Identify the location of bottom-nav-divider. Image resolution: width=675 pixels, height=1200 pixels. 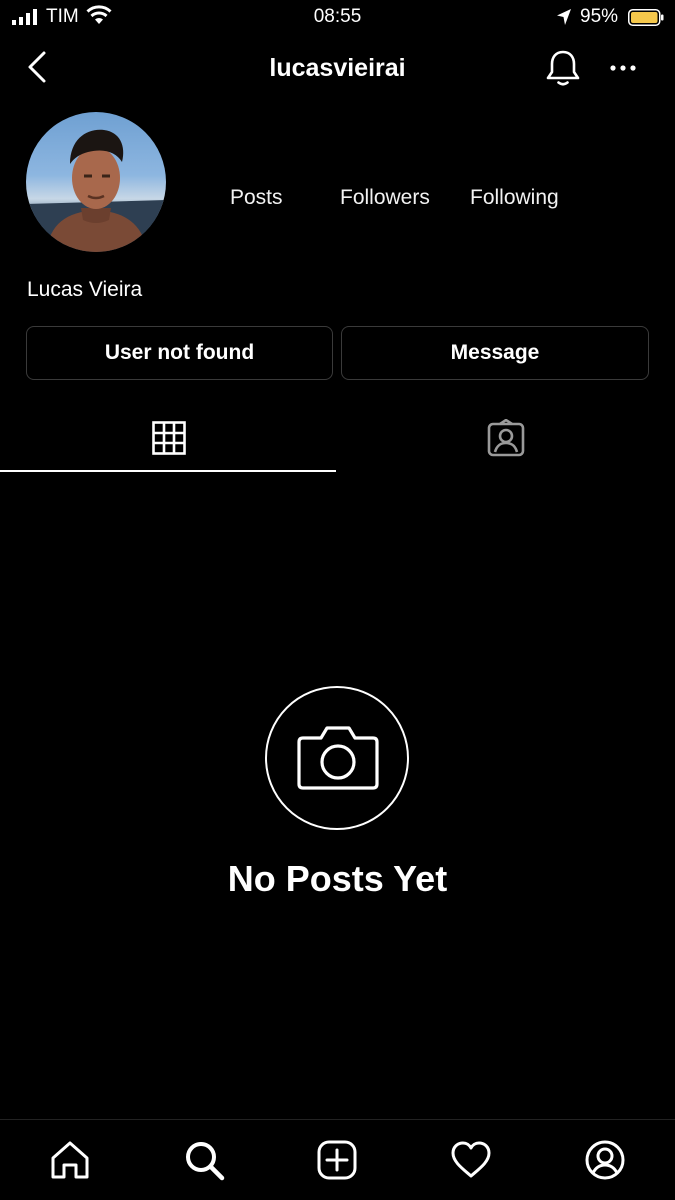
(337, 1119).